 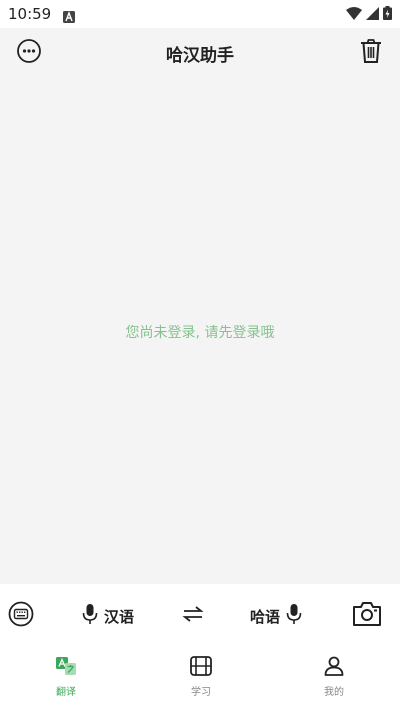 I want to click on camera-button, so click(x=367, y=616).